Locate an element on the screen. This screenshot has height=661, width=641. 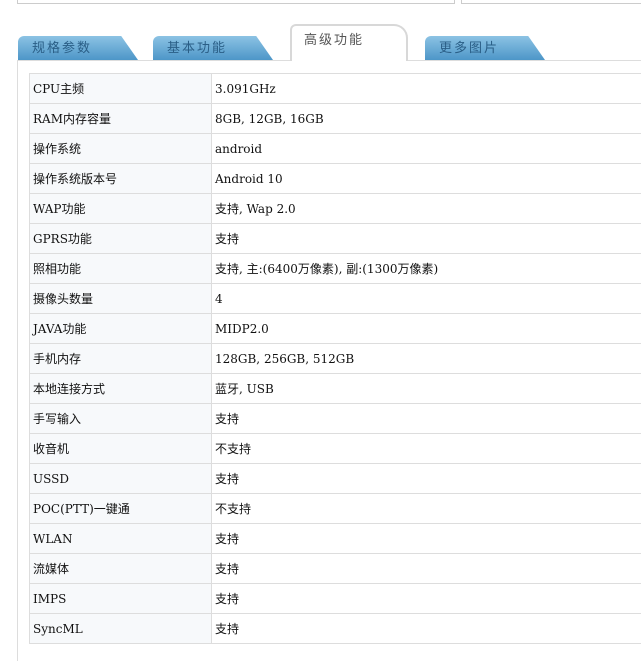
spec-value: 8GB, 12GB, 16GB is located at coordinates (426, 119).